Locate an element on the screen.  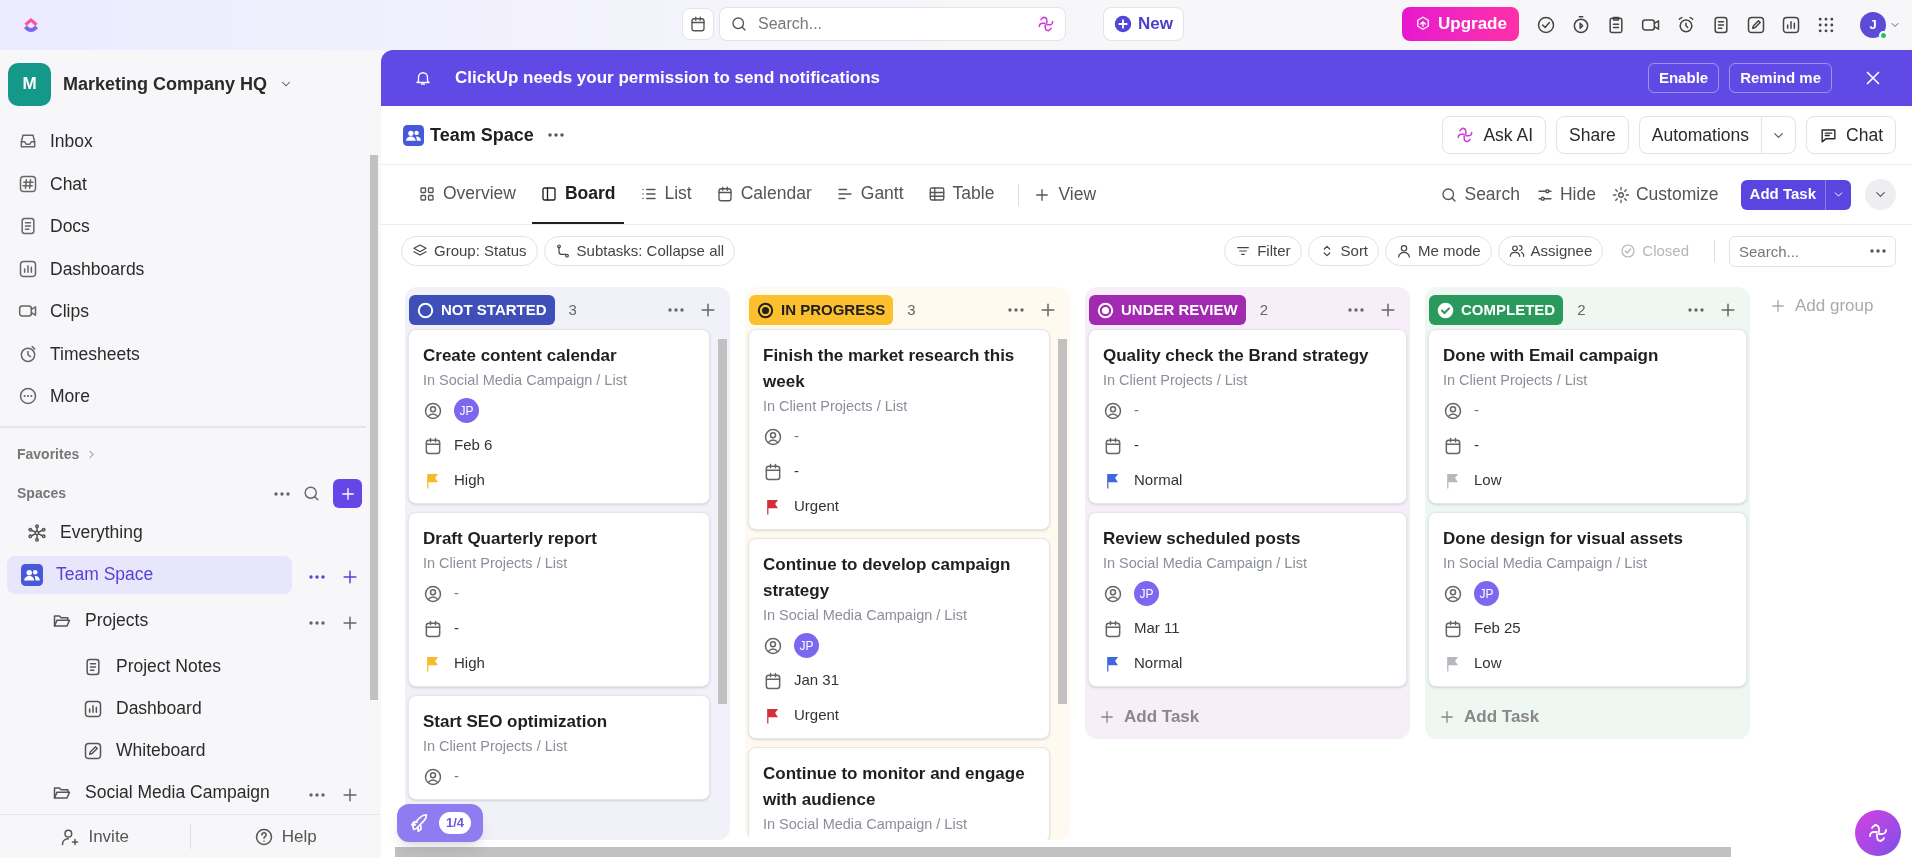
add-space-button is located at coordinates (347, 493).